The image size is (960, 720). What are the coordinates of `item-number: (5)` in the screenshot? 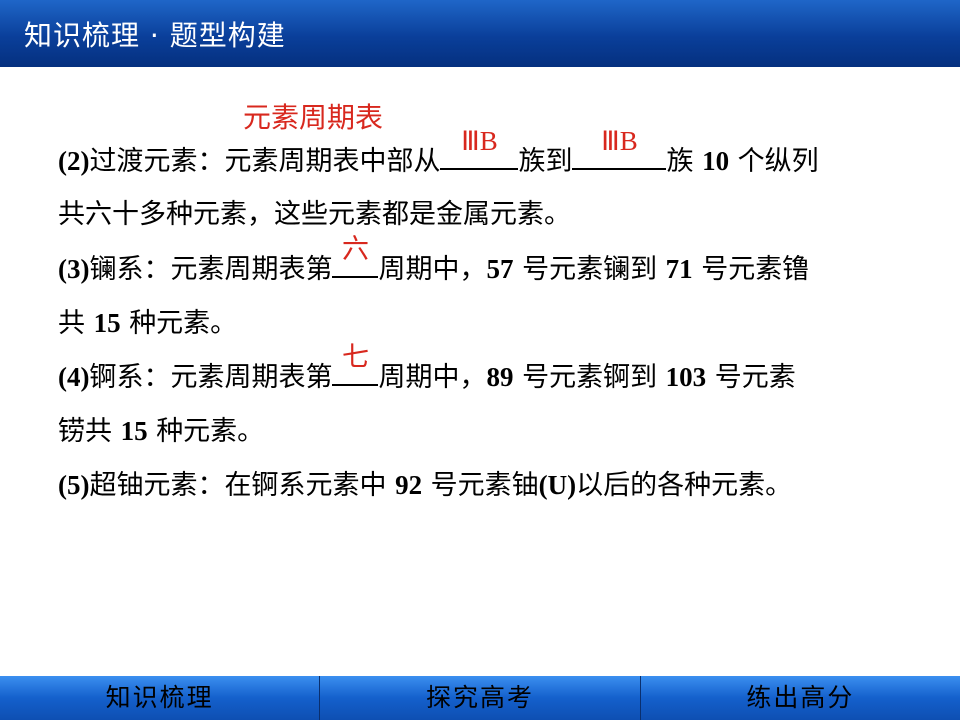 It's located at (74, 485).